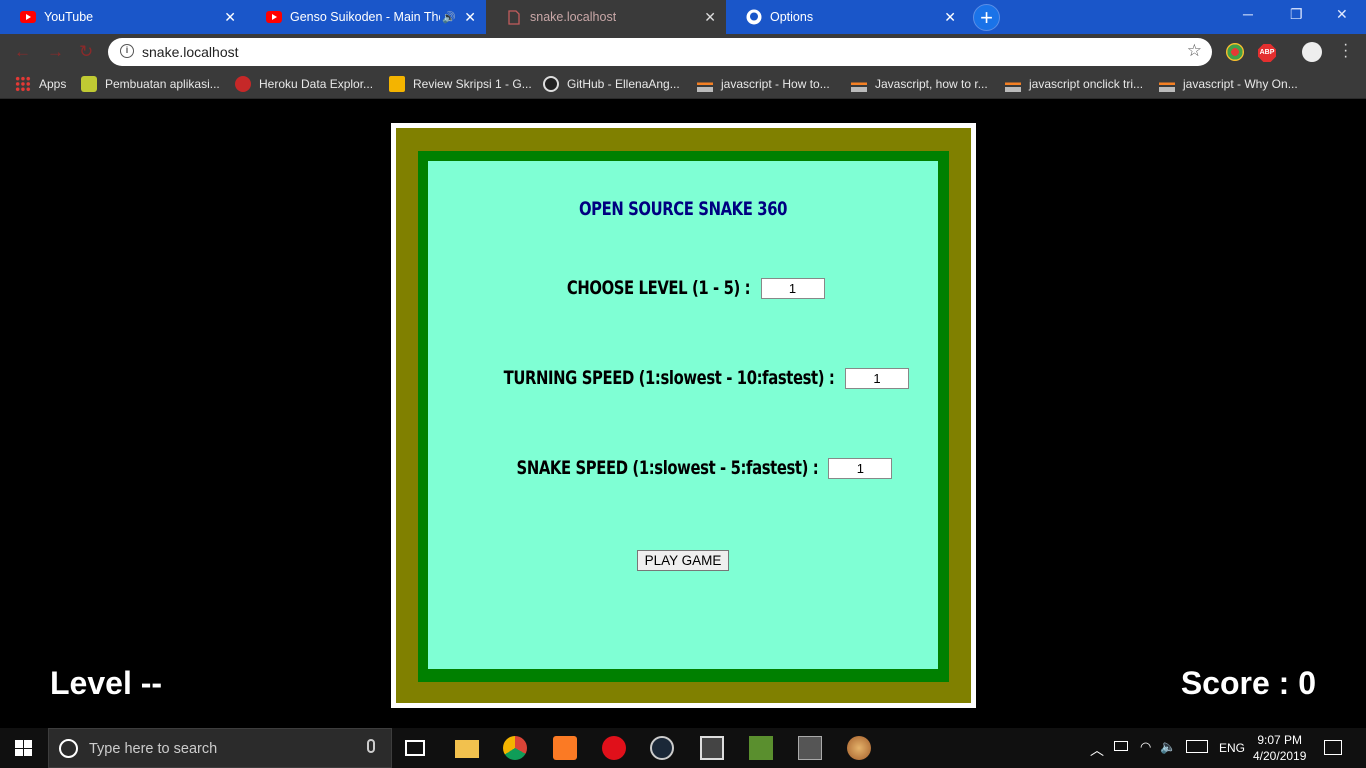  Describe the element at coordinates (877, 378) in the screenshot. I see `turning-speed-input` at that location.